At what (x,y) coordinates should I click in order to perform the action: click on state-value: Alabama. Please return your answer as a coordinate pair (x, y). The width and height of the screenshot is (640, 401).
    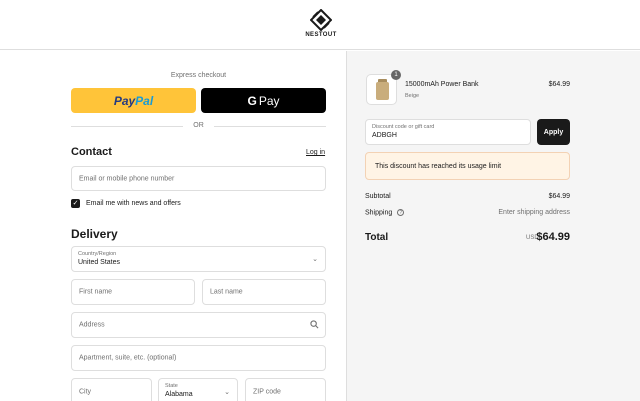
    Looking at the image, I should click on (179, 394).